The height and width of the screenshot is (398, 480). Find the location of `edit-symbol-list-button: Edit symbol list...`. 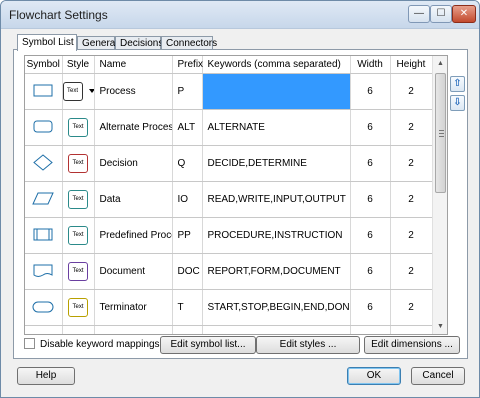

edit-symbol-list-button: Edit symbol list... is located at coordinates (208, 345).